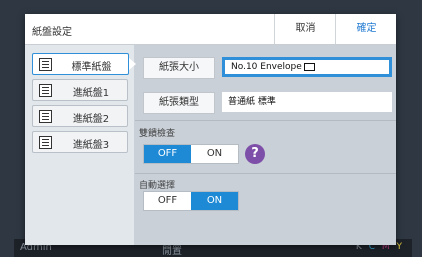 The height and width of the screenshot is (257, 422). What do you see at coordinates (366, 29) in the screenshot?
I see `ok-button: 確定` at bounding box center [366, 29].